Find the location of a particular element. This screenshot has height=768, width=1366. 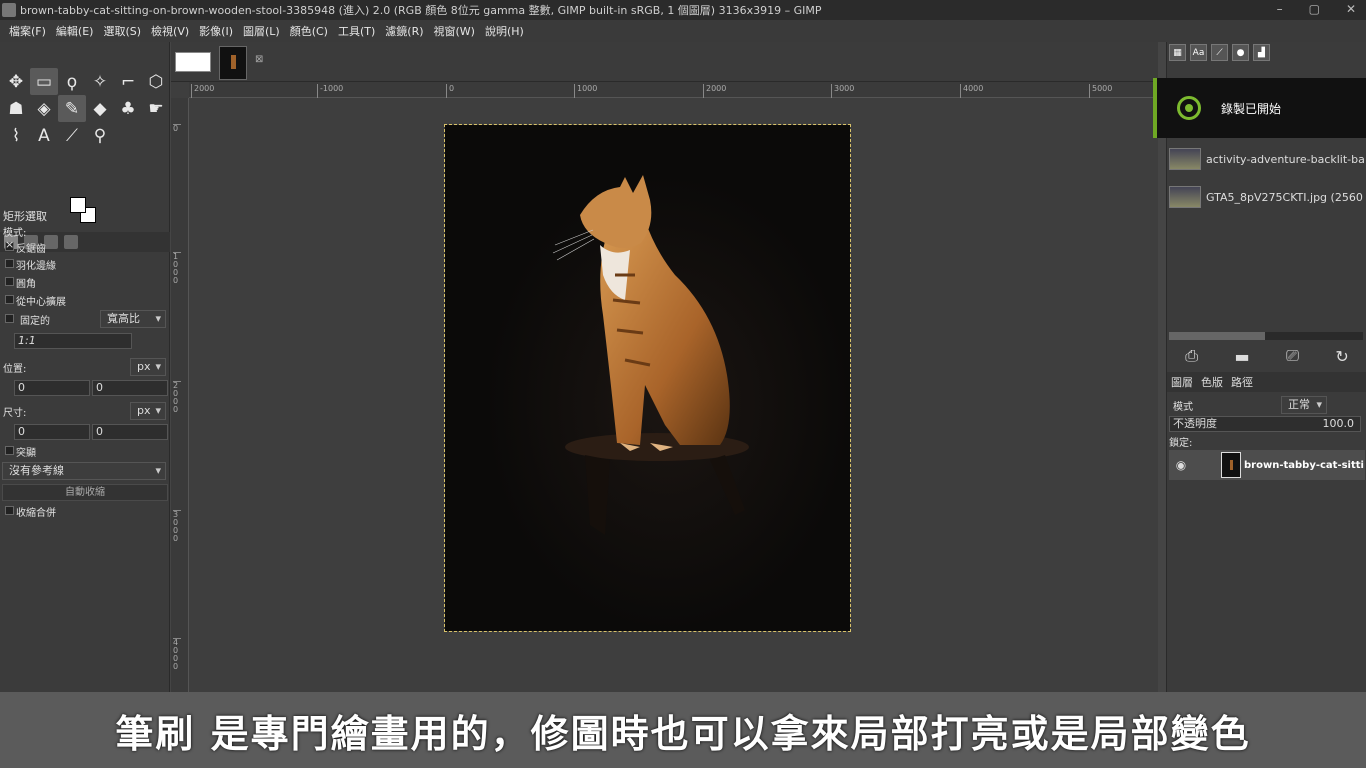

shrink-merged-checkbox is located at coordinates (9, 510).